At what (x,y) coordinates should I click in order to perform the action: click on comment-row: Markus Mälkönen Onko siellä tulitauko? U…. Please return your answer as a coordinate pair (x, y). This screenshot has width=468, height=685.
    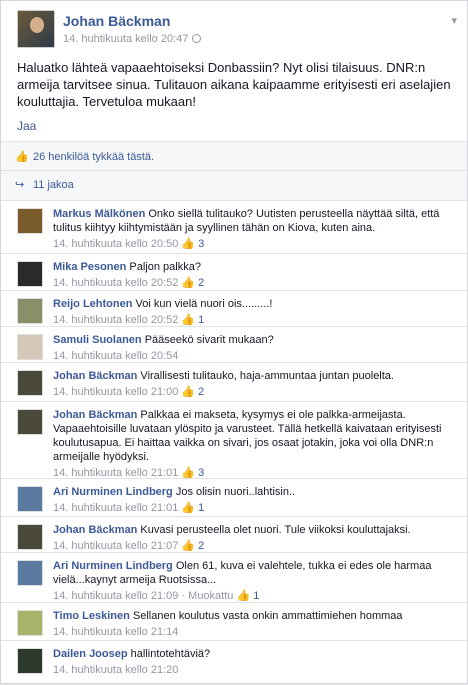
    Looking at the image, I should click on (234, 227).